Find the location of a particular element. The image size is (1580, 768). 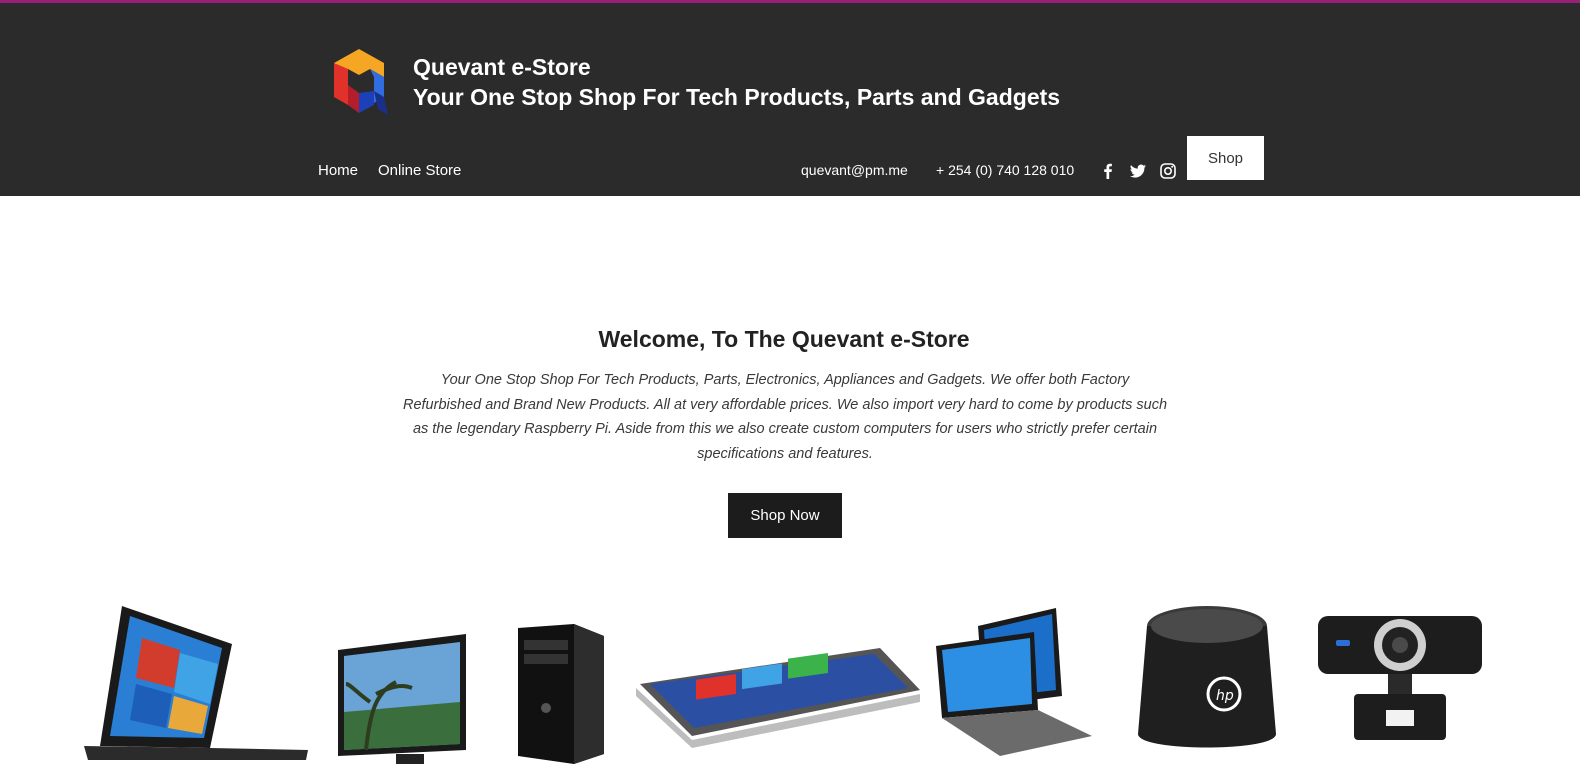

svg-text: hp is located at coordinates (1225, 696).